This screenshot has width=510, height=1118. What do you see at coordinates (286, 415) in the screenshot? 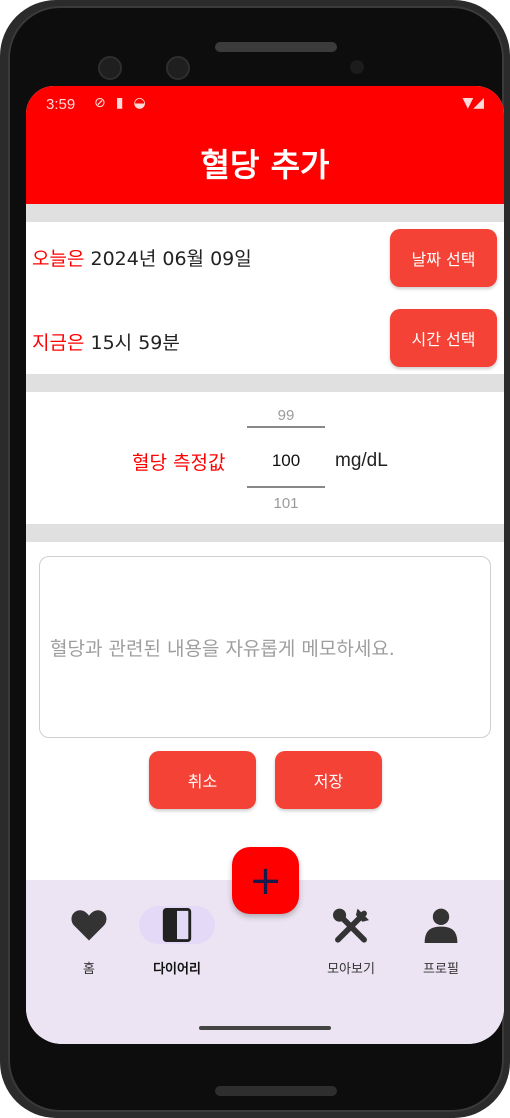
I see `picker-prev-value: 99` at bounding box center [286, 415].